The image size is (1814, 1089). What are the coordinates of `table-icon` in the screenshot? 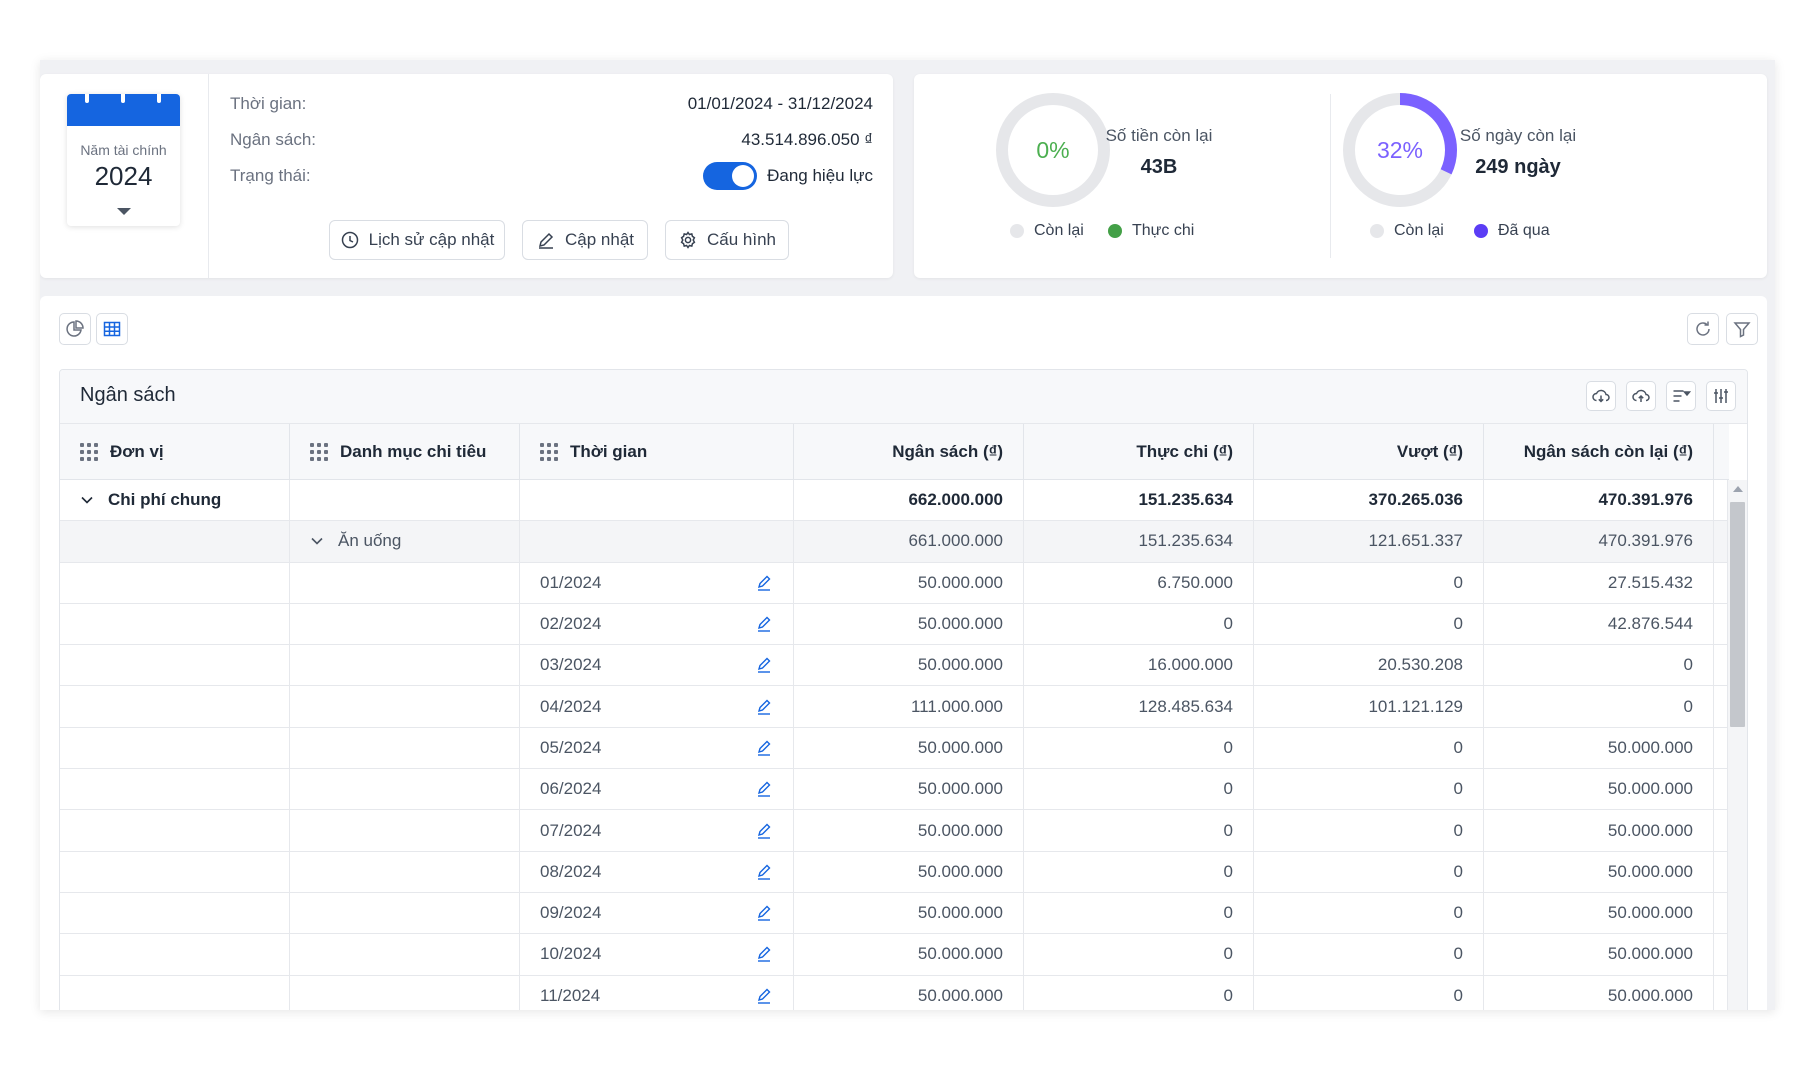 It's located at (112, 329).